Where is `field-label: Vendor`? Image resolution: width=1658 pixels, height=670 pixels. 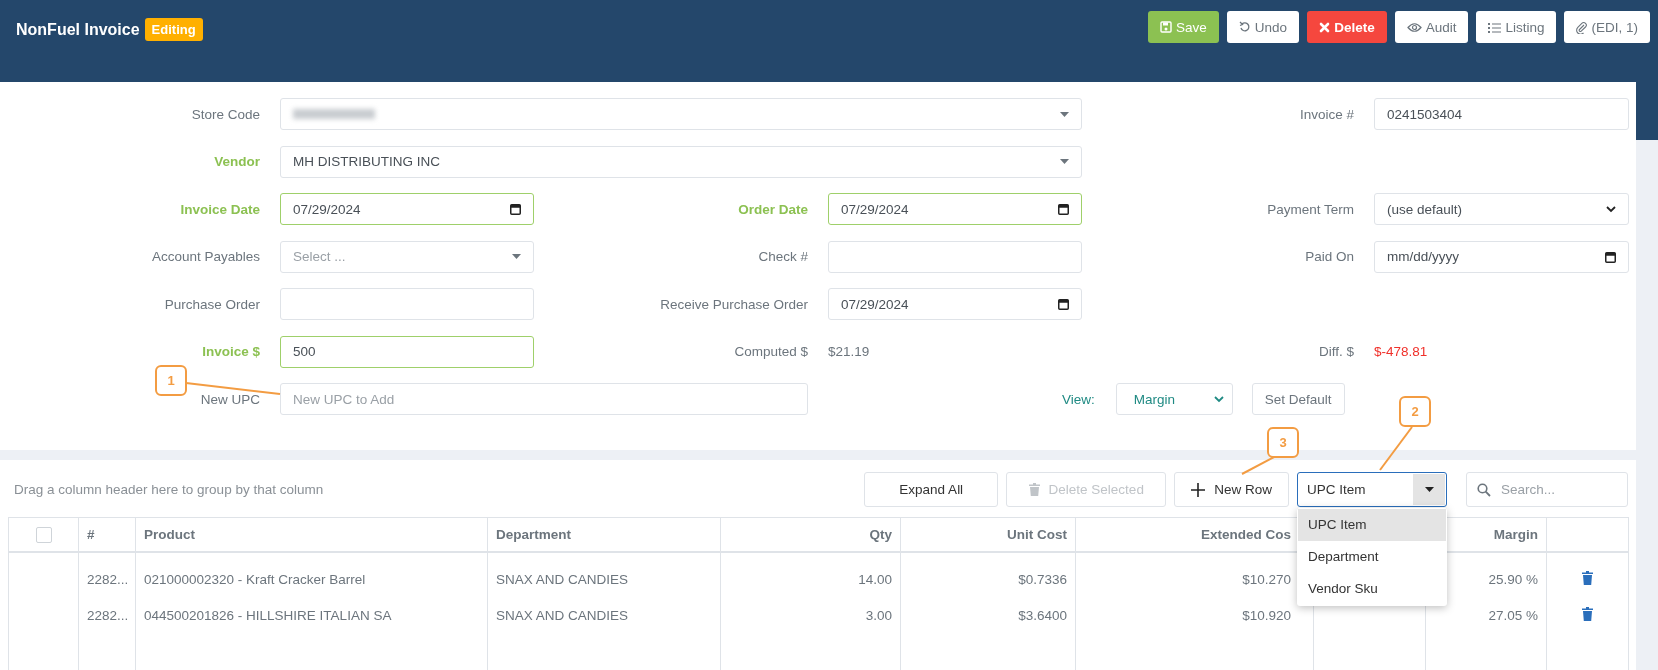
field-label: Vendor is located at coordinates (236, 161).